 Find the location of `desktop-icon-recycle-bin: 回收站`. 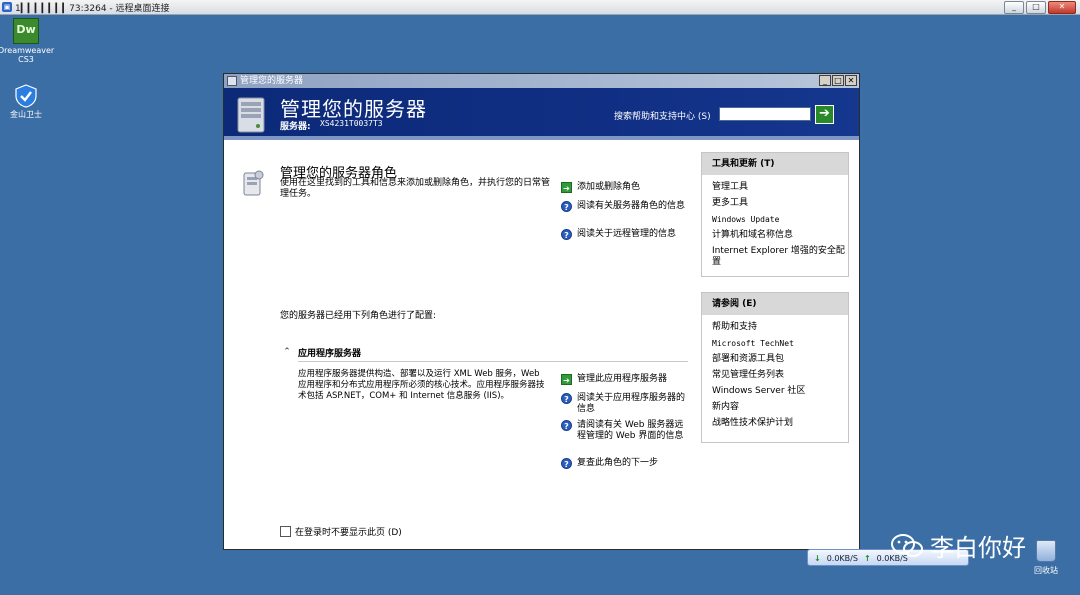

desktop-icon-recycle-bin: 回收站 is located at coordinates (1046, 558).